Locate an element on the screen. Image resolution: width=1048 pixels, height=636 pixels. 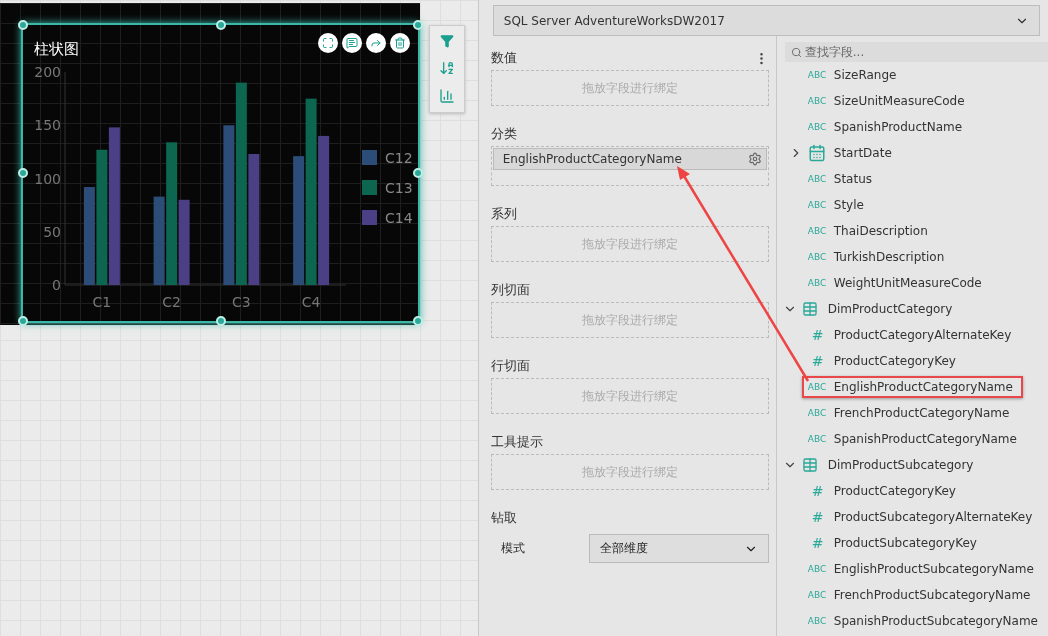
settings-icon is located at coordinates (754, 159).